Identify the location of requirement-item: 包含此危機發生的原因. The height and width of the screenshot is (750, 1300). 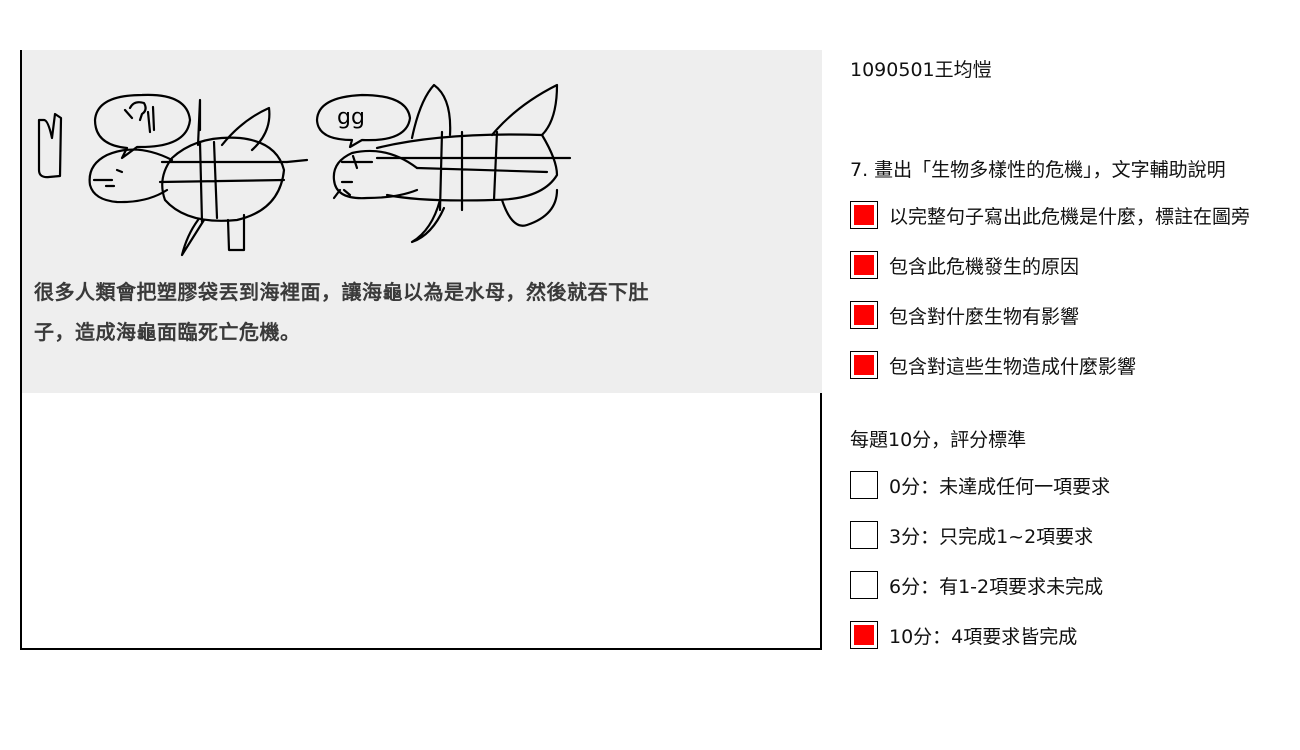
(964, 265).